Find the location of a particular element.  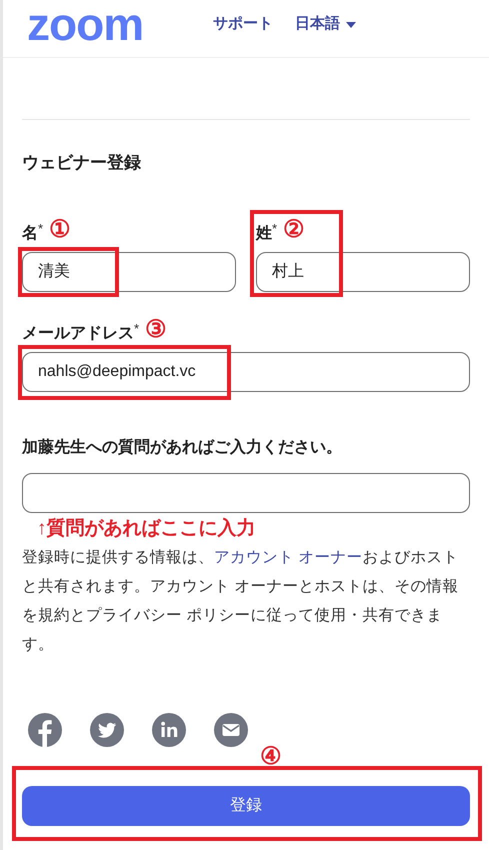

logo: zoom is located at coordinates (85, 23).